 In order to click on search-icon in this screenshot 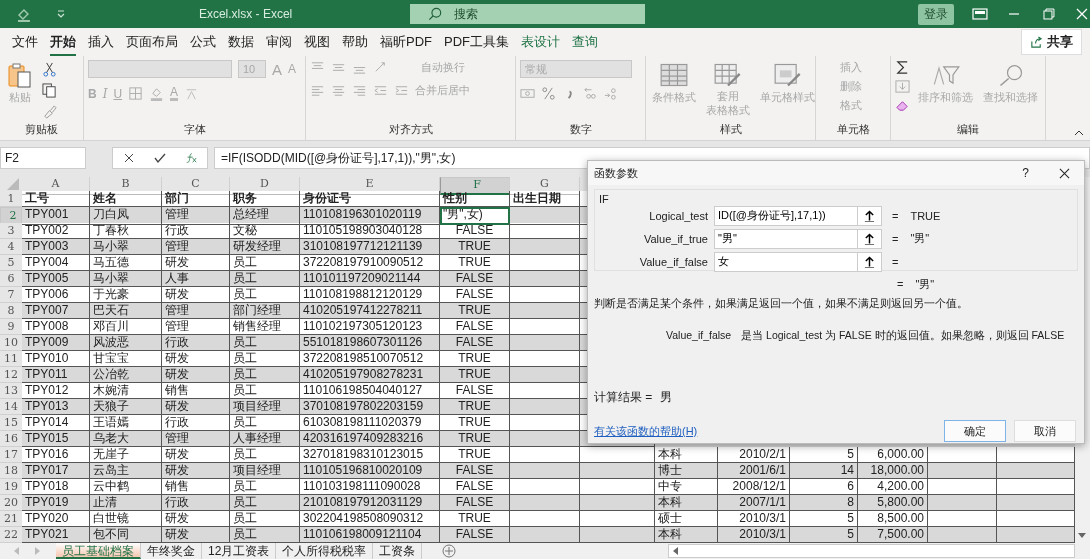, I will do `click(435, 14)`.